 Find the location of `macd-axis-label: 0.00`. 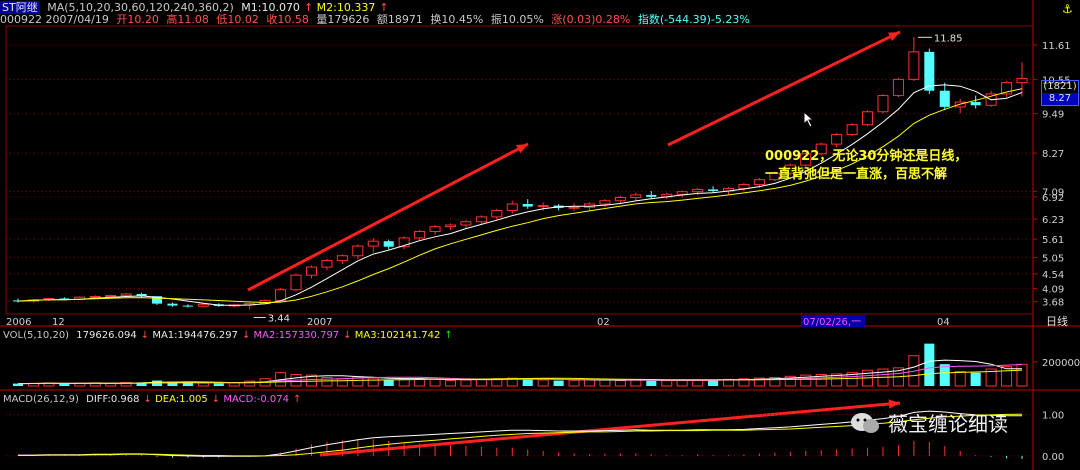

macd-axis-label: 0.00 is located at coordinates (1053, 457).